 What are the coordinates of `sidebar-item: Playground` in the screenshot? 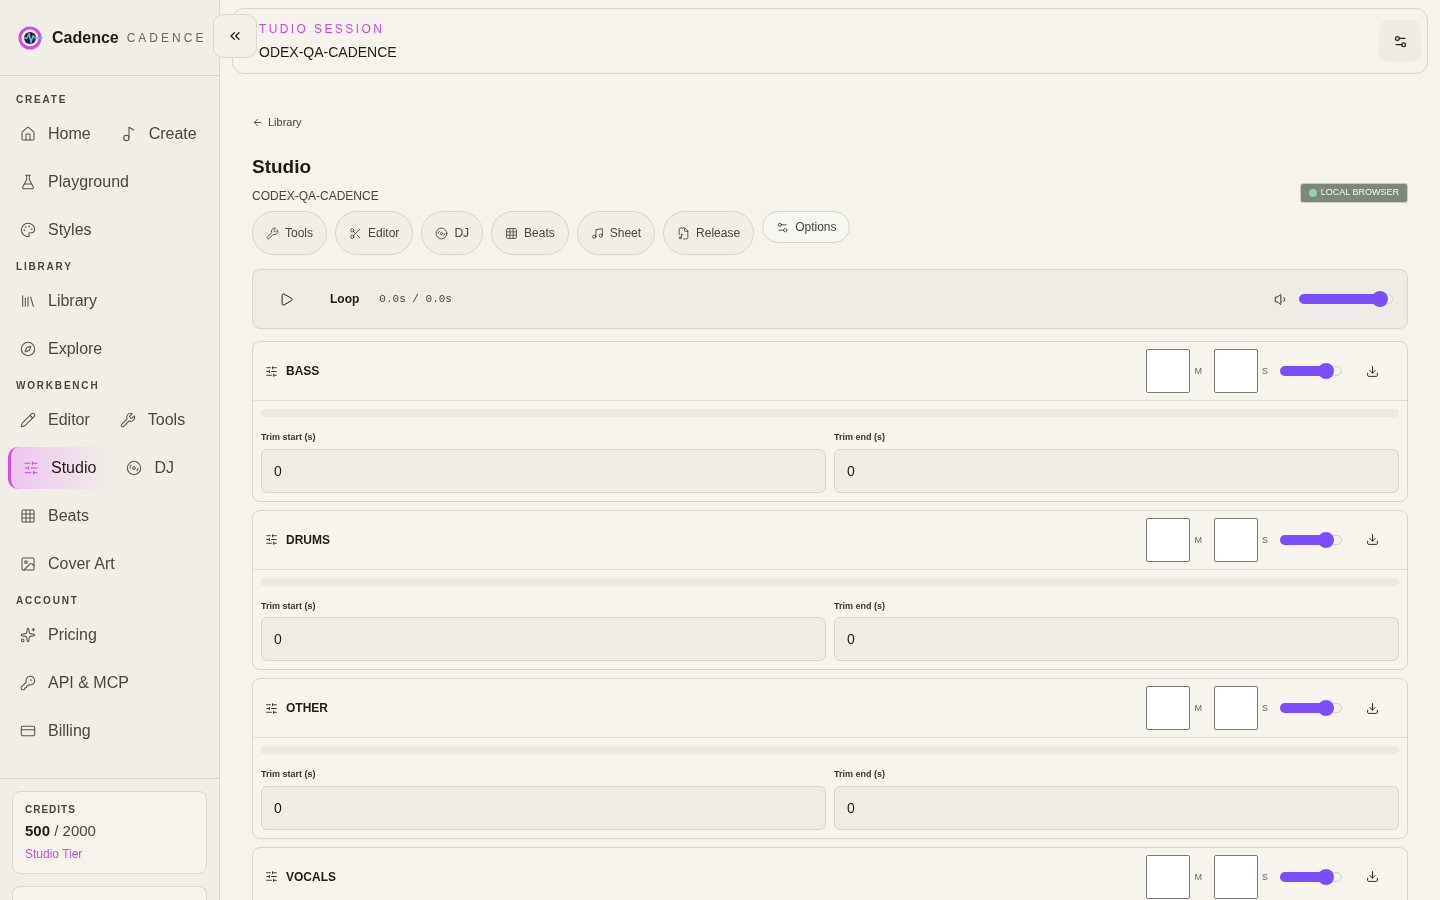 It's located at (76, 182).